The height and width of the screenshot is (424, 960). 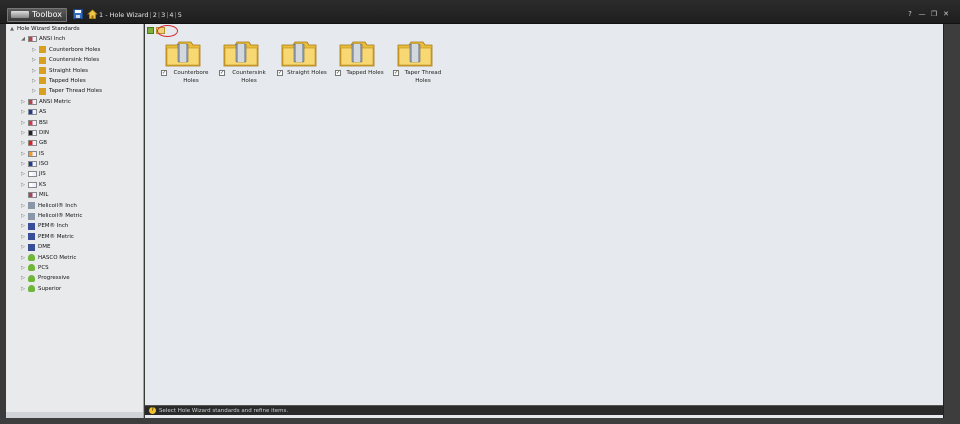 What do you see at coordinates (155, 15) in the screenshot?
I see `breadcrumb-item-2: 2` at bounding box center [155, 15].